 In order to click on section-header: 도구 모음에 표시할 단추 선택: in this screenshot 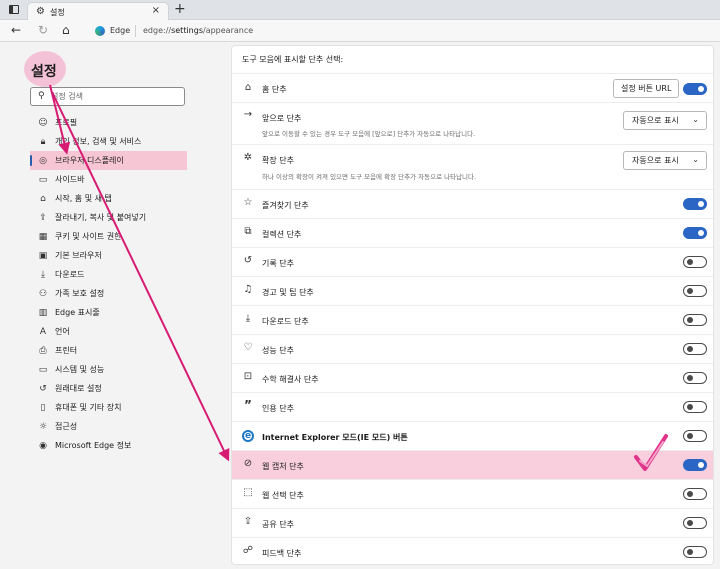, I will do `click(293, 59)`.